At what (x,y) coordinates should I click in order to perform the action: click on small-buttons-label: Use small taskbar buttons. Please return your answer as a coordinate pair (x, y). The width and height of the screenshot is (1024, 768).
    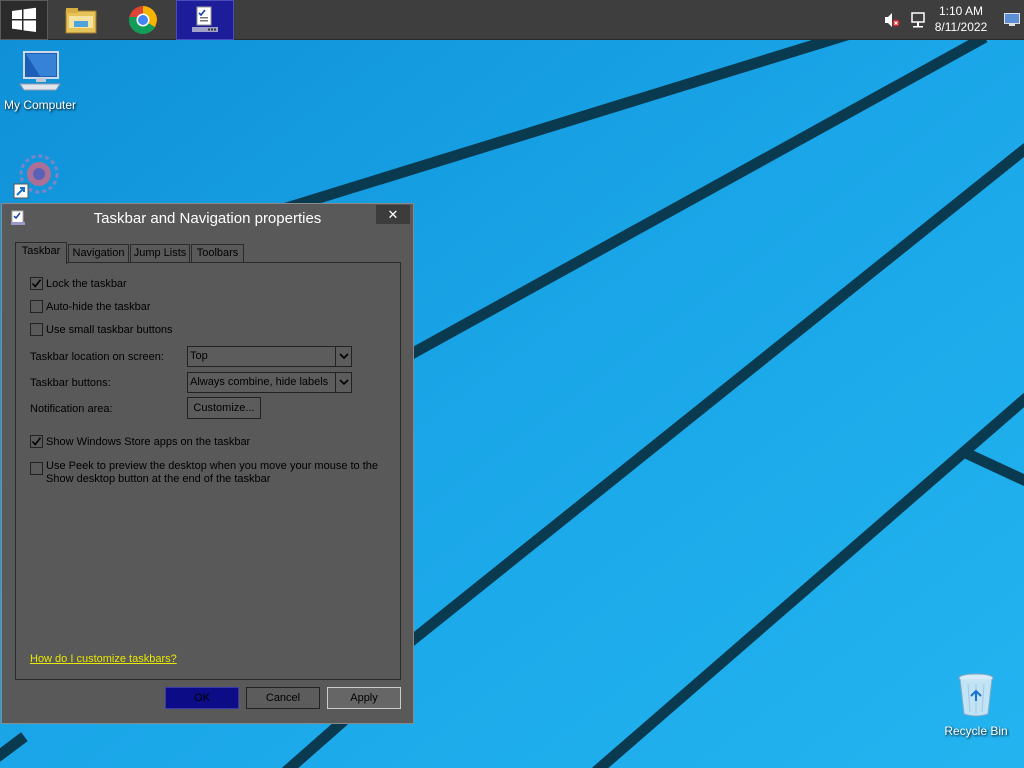
    Looking at the image, I should click on (109, 329).